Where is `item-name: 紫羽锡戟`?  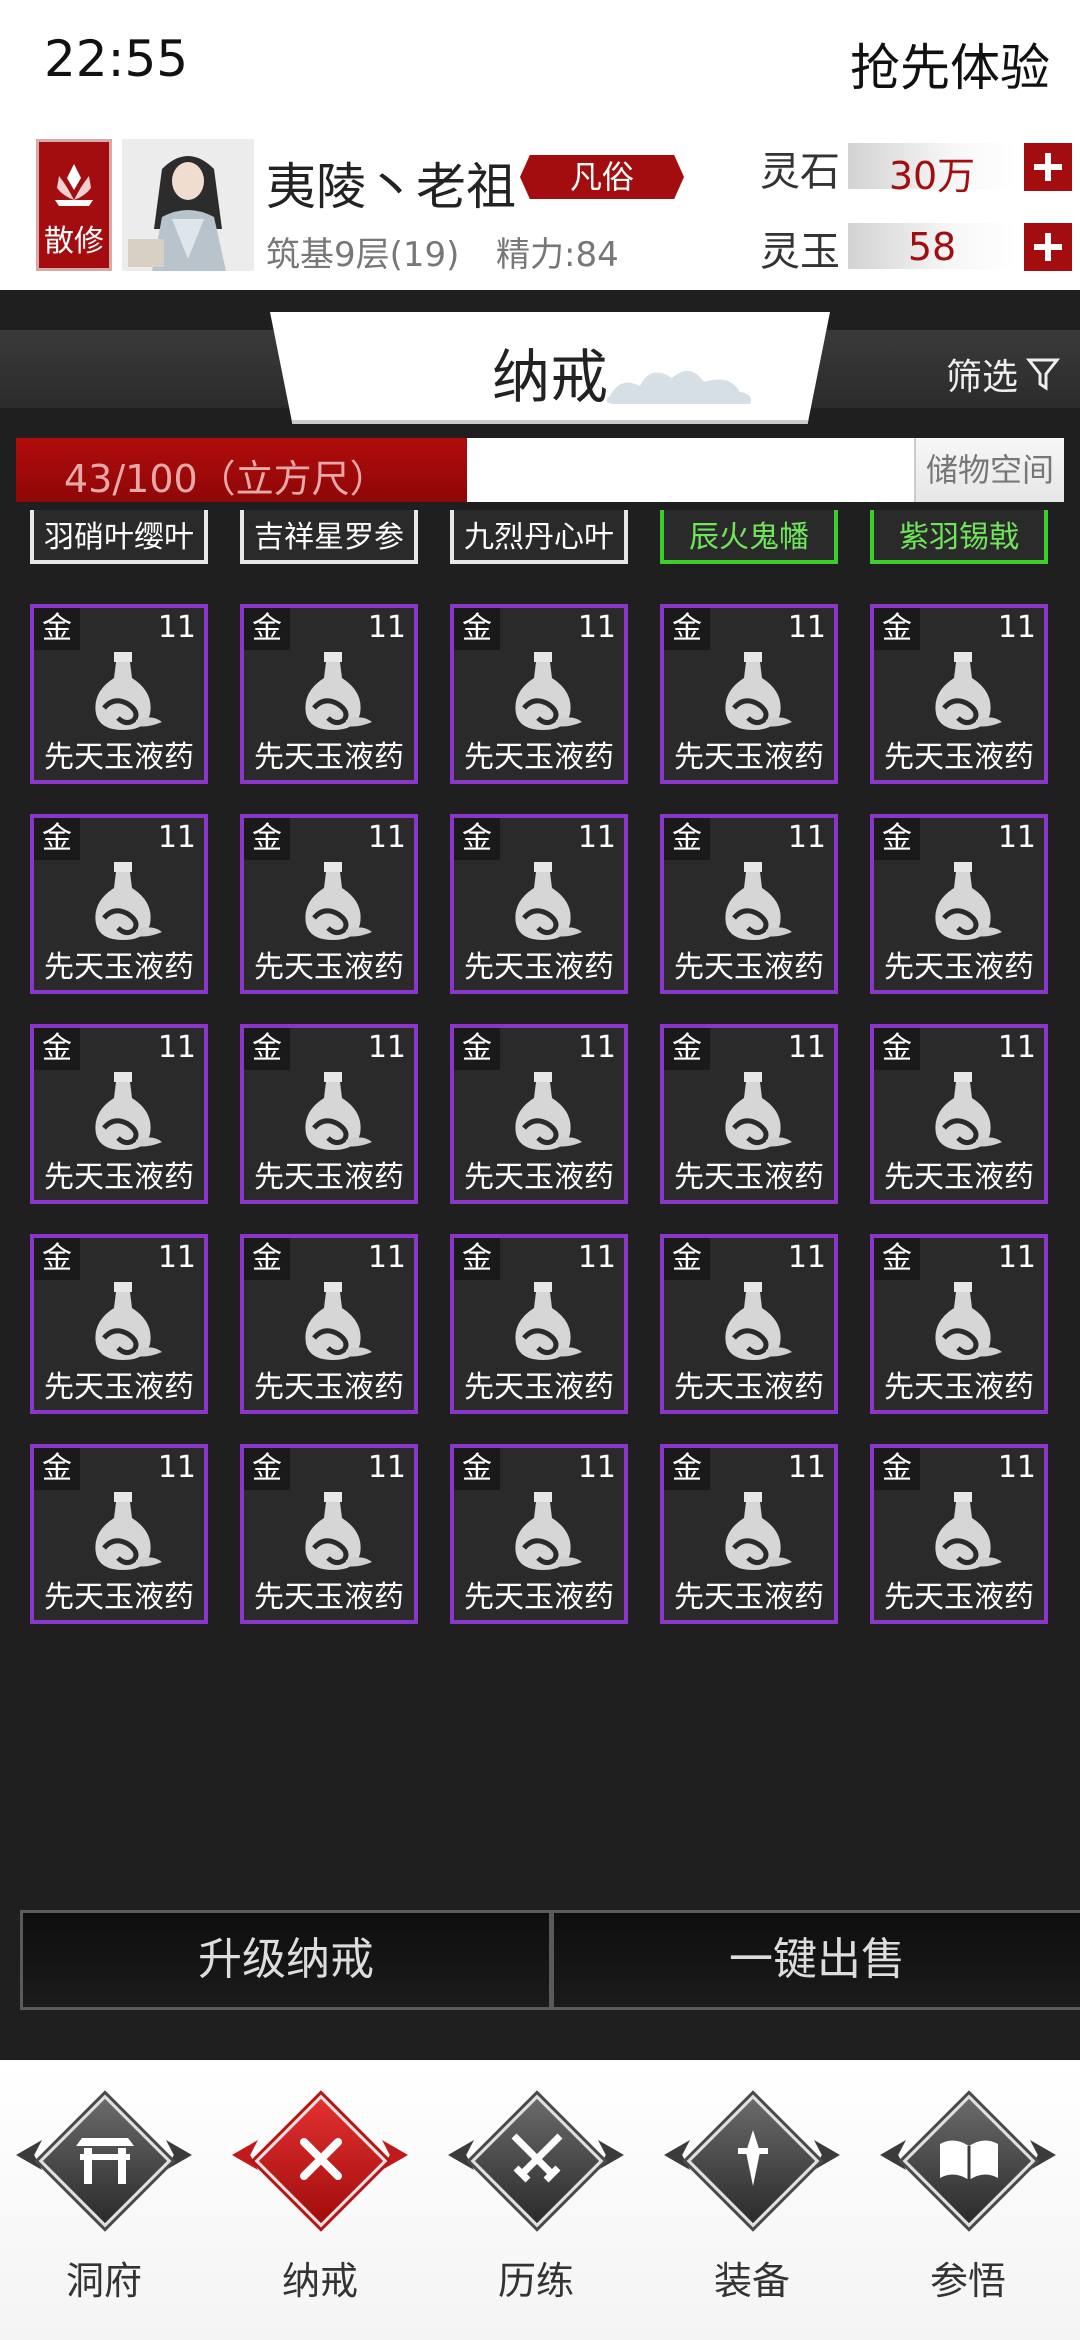 item-name: 紫羽锡戟 is located at coordinates (959, 537).